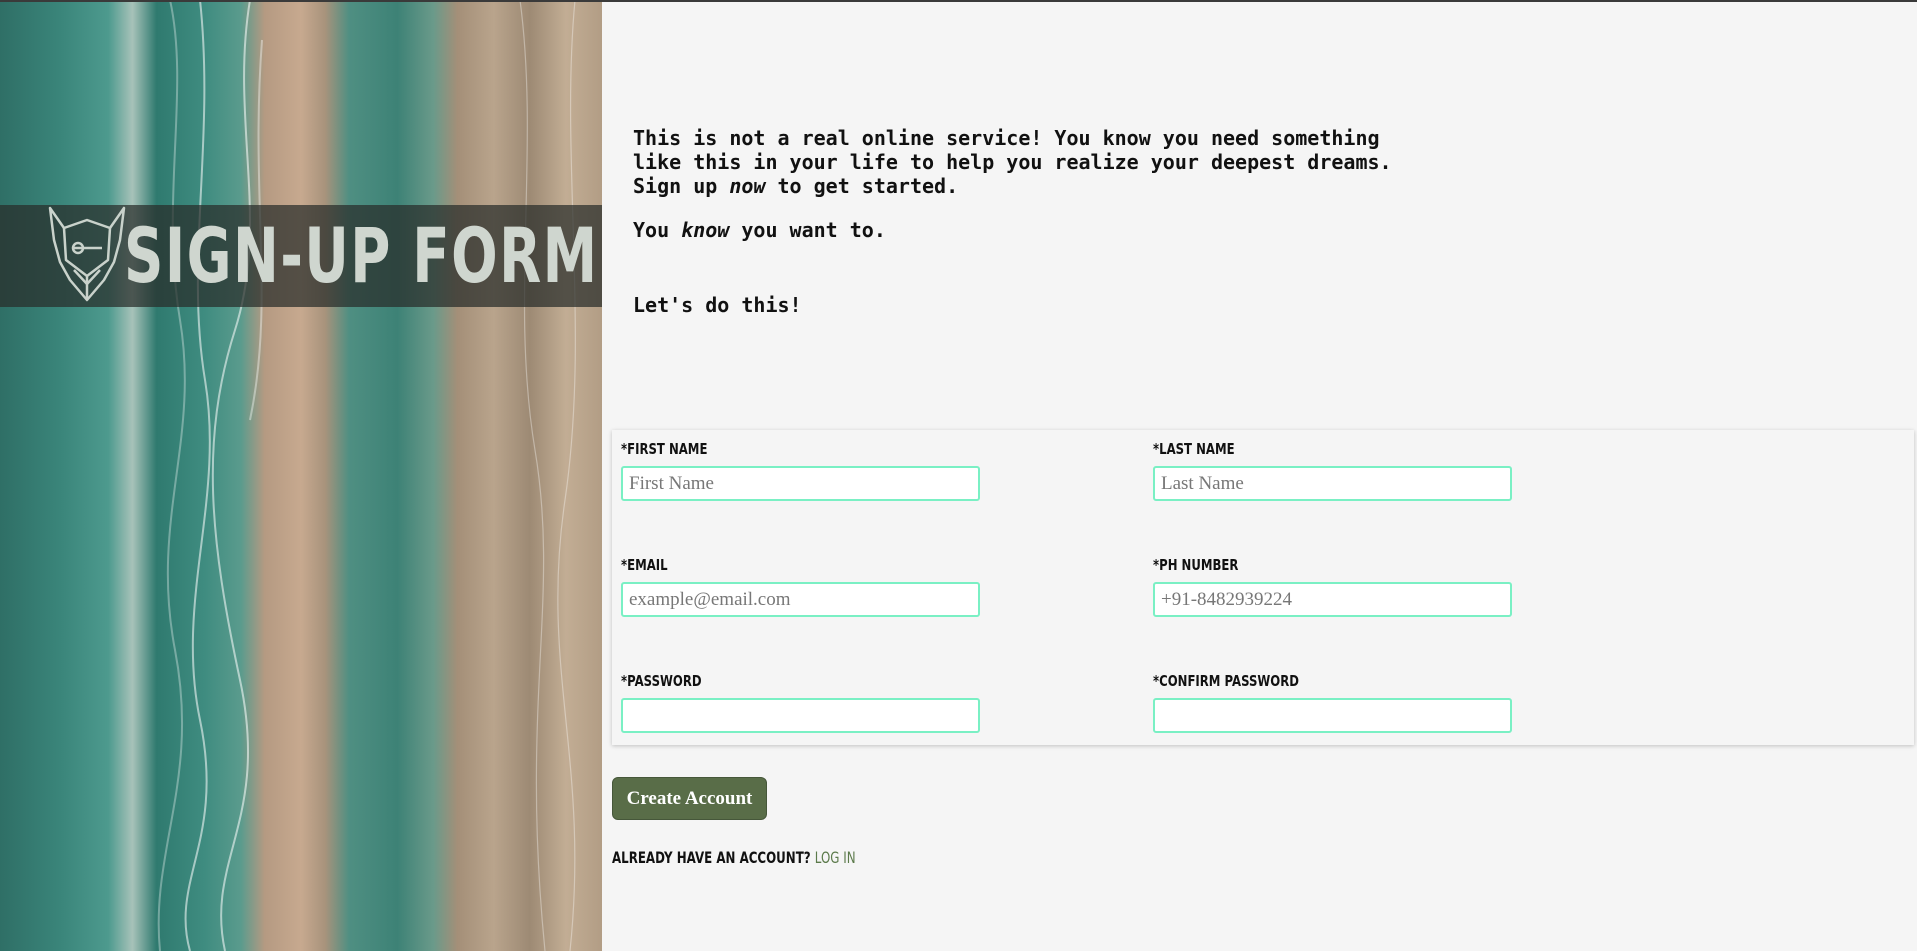  Describe the element at coordinates (644, 565) in the screenshot. I see `email-label: *Email` at that location.